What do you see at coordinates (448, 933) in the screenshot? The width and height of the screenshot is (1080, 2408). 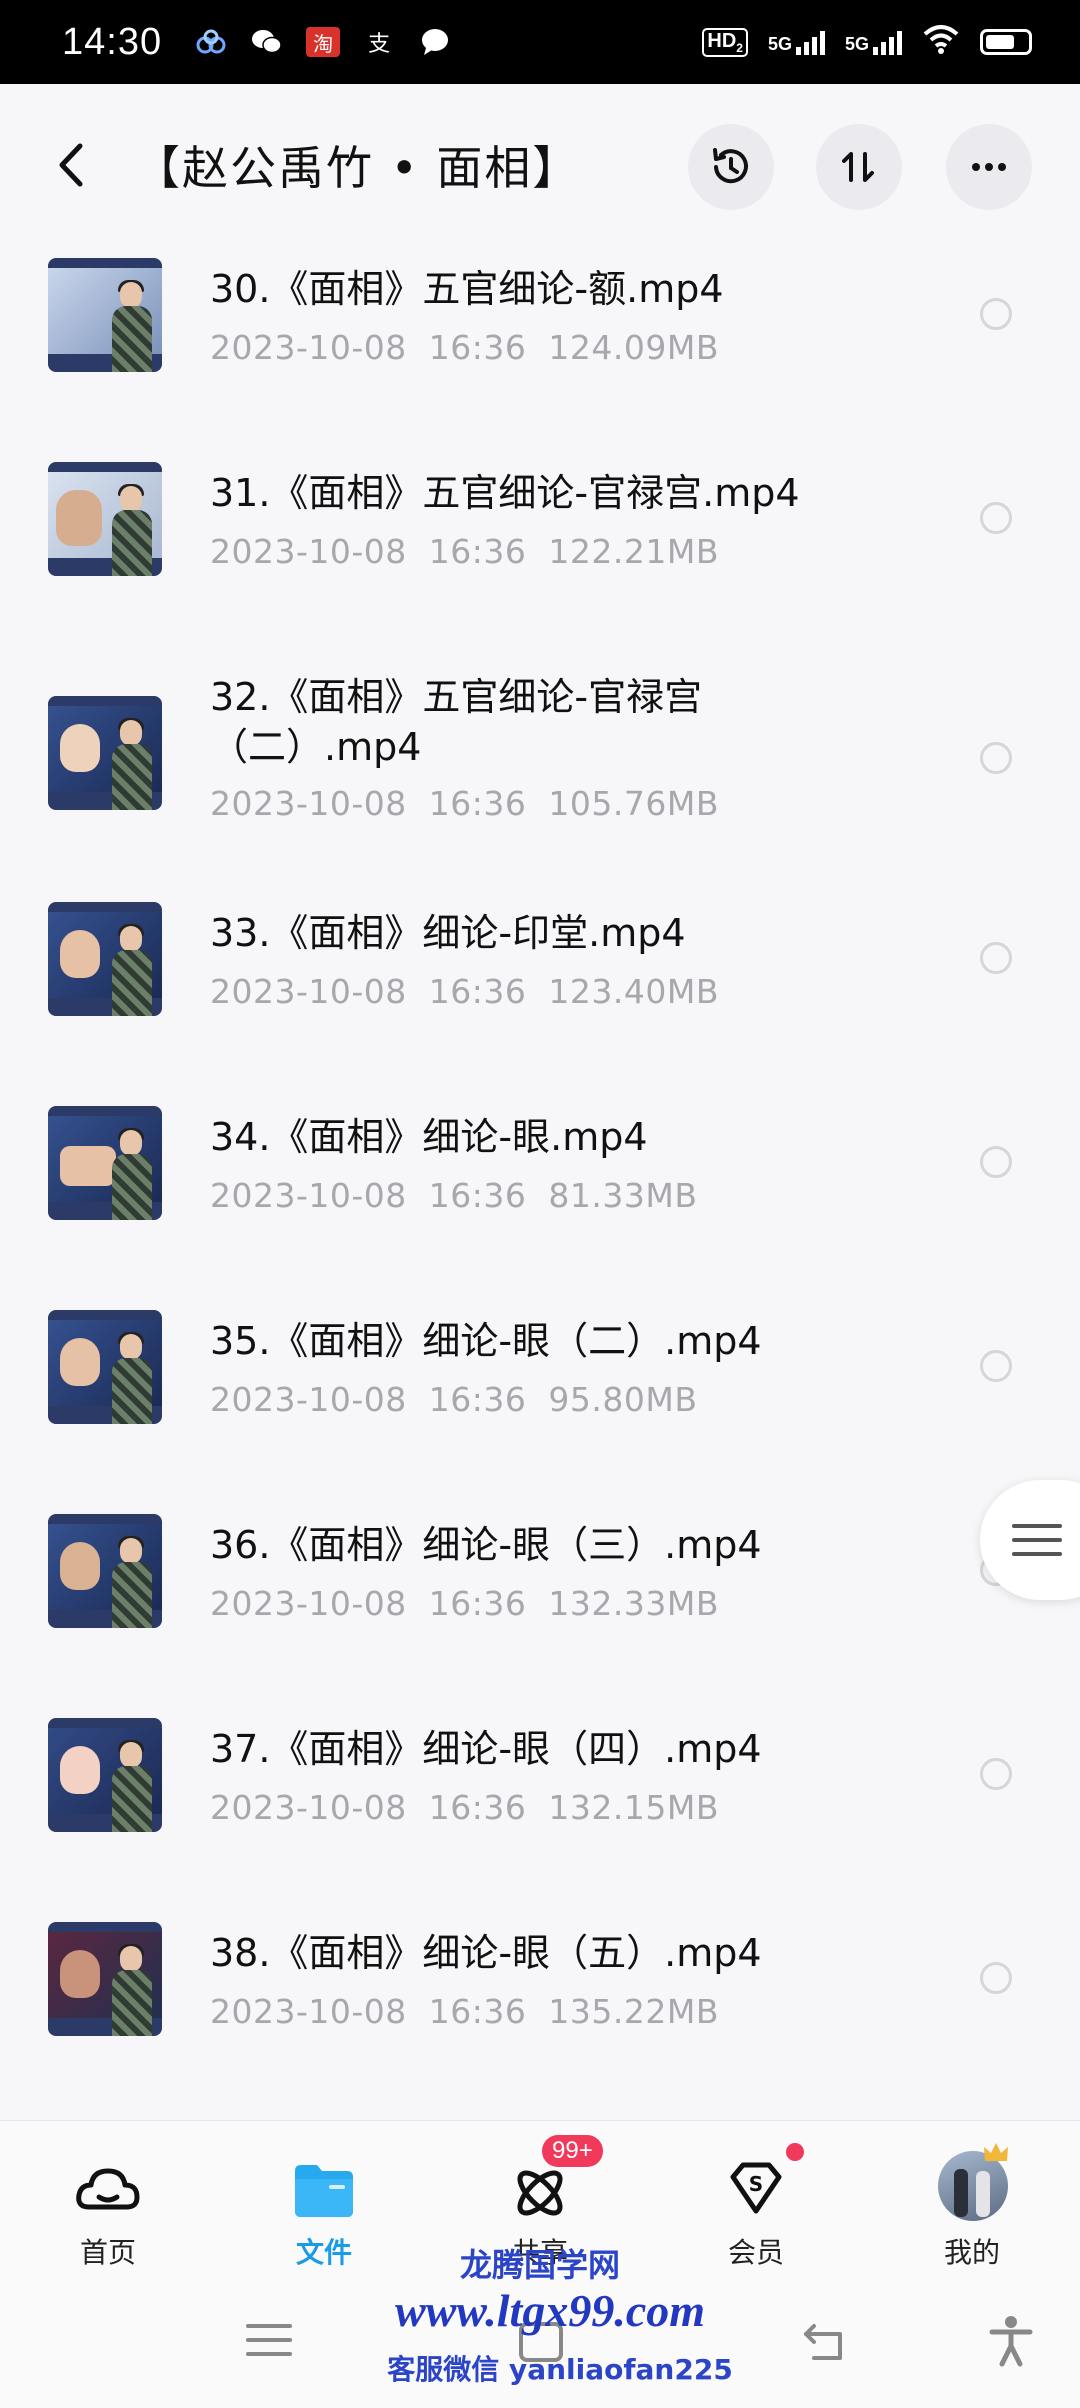 I see `file-name: 33.《面相》细论-印堂.mp4` at bounding box center [448, 933].